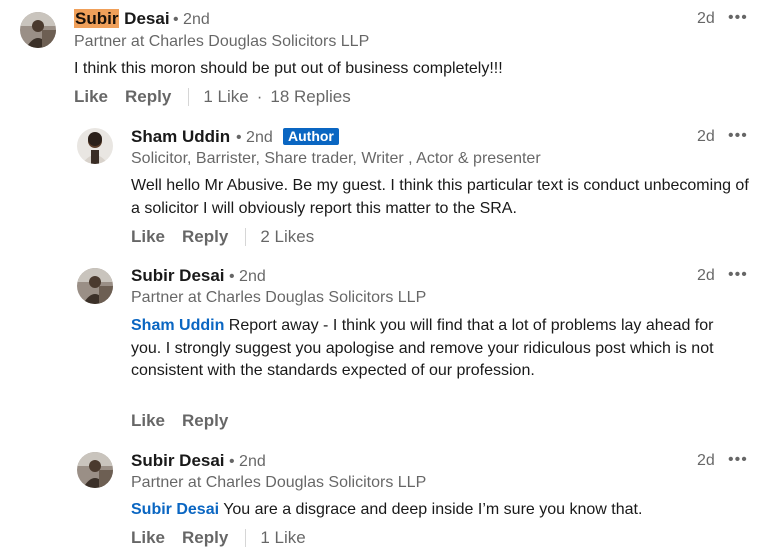 This screenshot has width=768, height=556. What do you see at coordinates (175, 509) in the screenshot?
I see `mention-link: Subir Desai` at bounding box center [175, 509].